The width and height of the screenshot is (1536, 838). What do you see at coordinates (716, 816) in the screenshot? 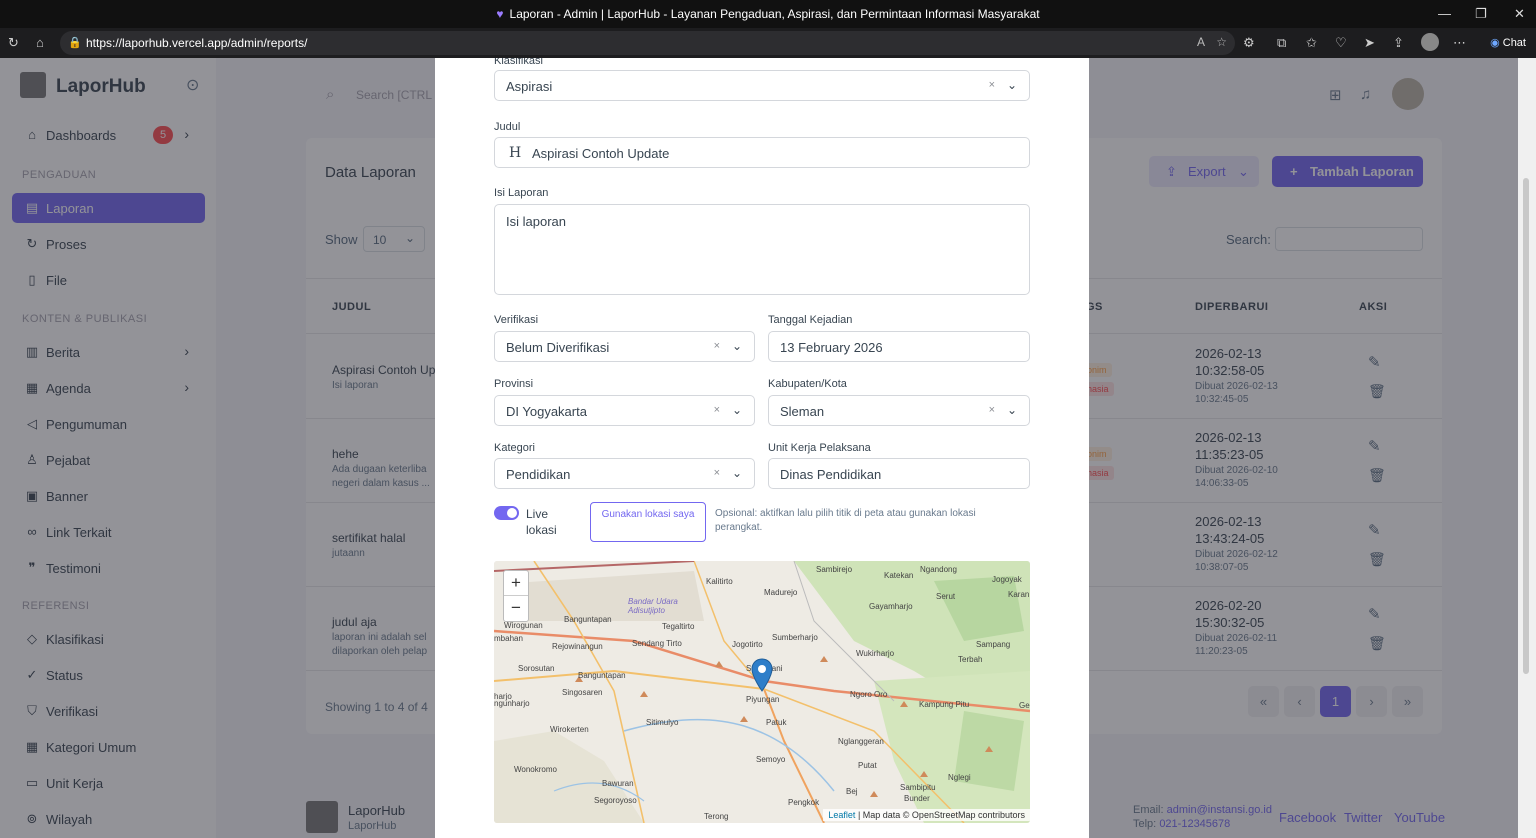
I see `map-place-label: Terong` at bounding box center [716, 816].